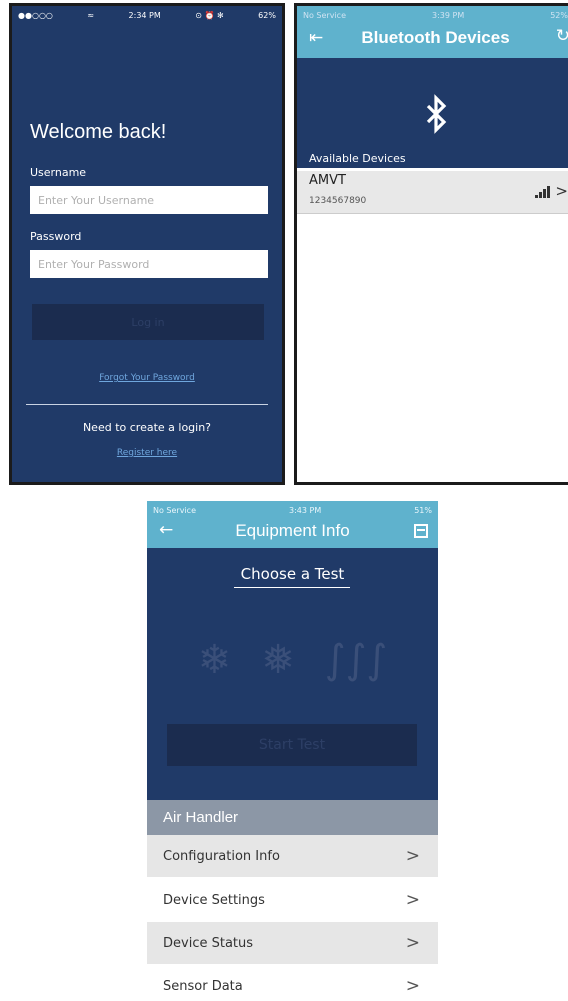 The image size is (568, 1001). Describe the element at coordinates (423, 510) in the screenshot. I see `battery-level: 51%` at that location.